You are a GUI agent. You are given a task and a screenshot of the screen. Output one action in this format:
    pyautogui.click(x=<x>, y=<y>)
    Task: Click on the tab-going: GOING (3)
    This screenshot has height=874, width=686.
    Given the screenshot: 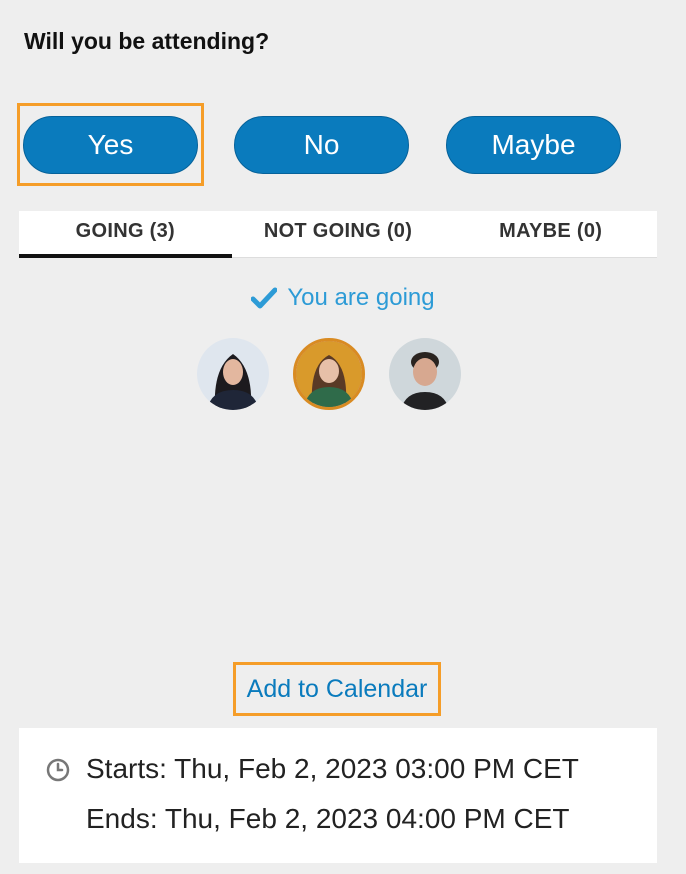 What is the action you would take?
    pyautogui.click(x=125, y=234)
    